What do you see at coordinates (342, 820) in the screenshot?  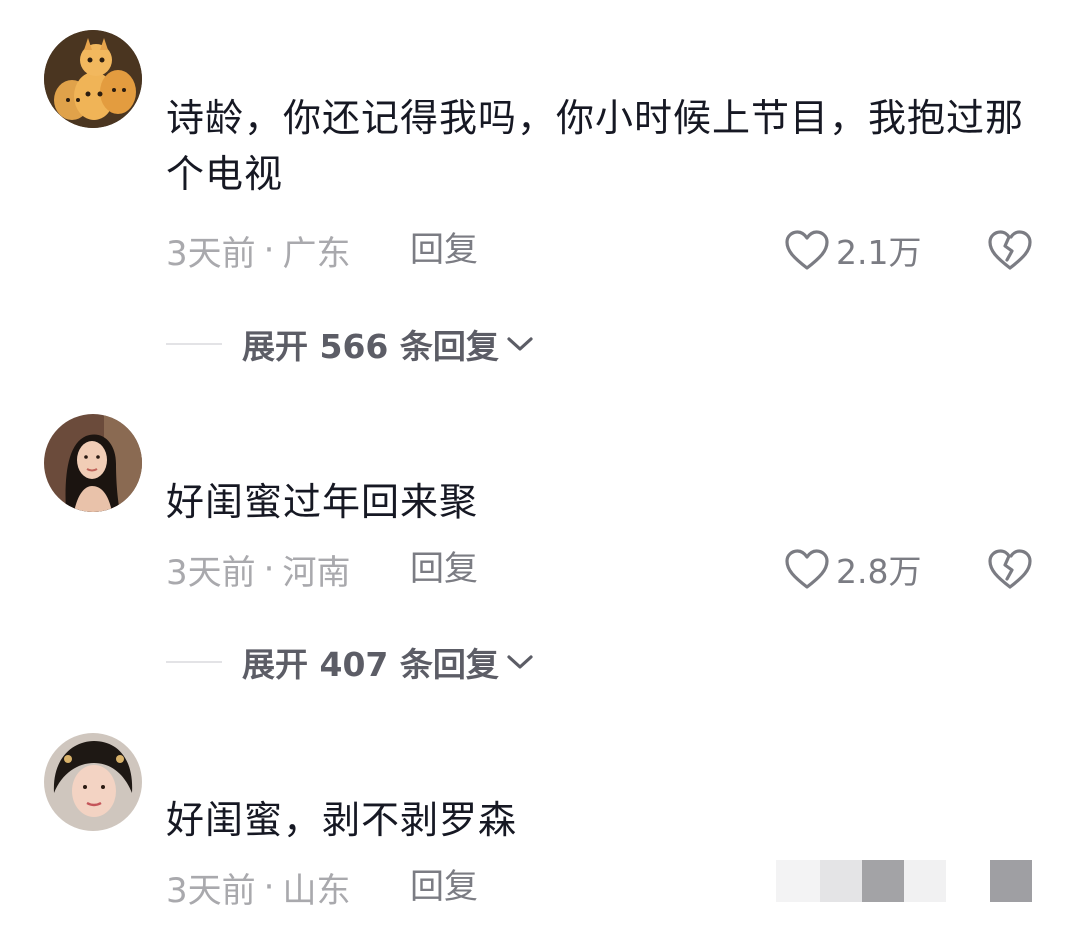 I see `comment-text: 好闺蜜，剥不剥罗森` at bounding box center [342, 820].